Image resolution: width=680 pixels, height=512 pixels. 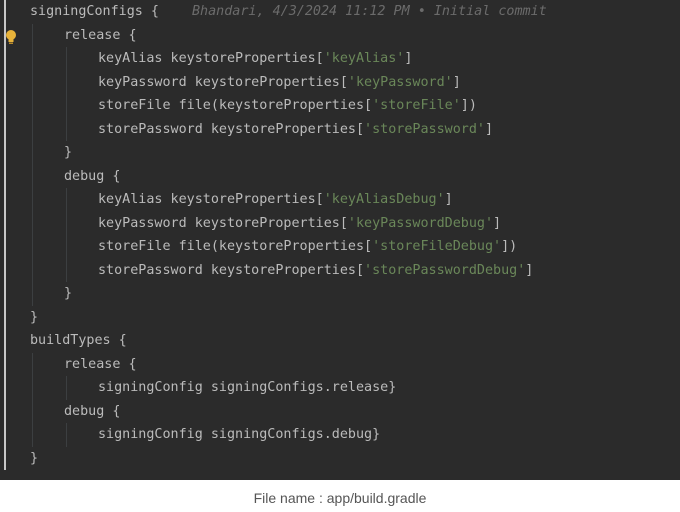 I want to click on string-literal: 'keyPasswordDebug', so click(x=420, y=223).